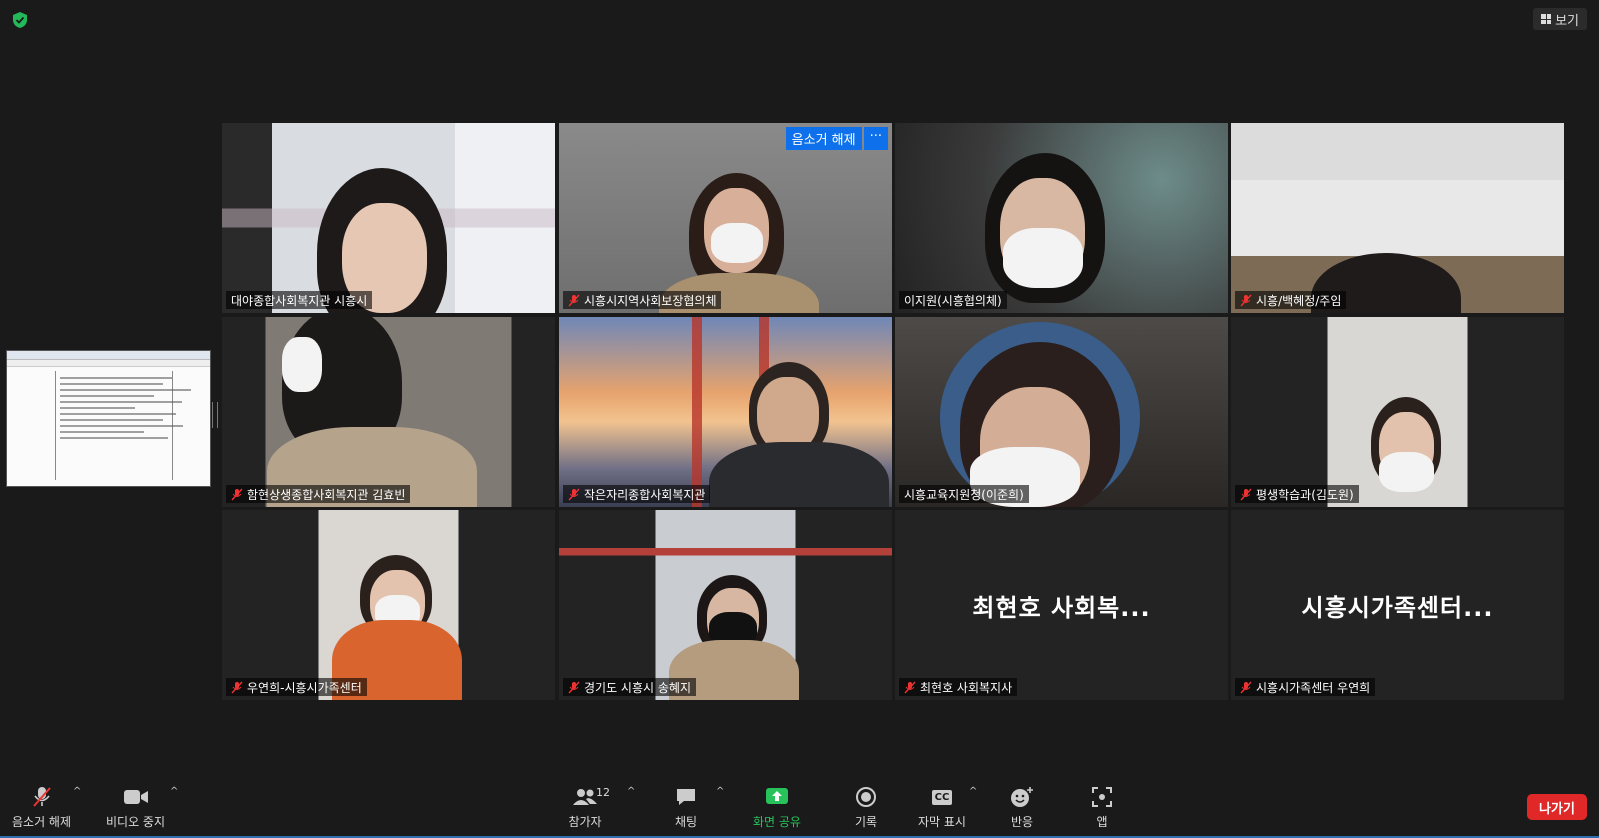 This screenshot has height=838, width=1599. What do you see at coordinates (603, 792) in the screenshot?
I see `participants-count: 12` at bounding box center [603, 792].